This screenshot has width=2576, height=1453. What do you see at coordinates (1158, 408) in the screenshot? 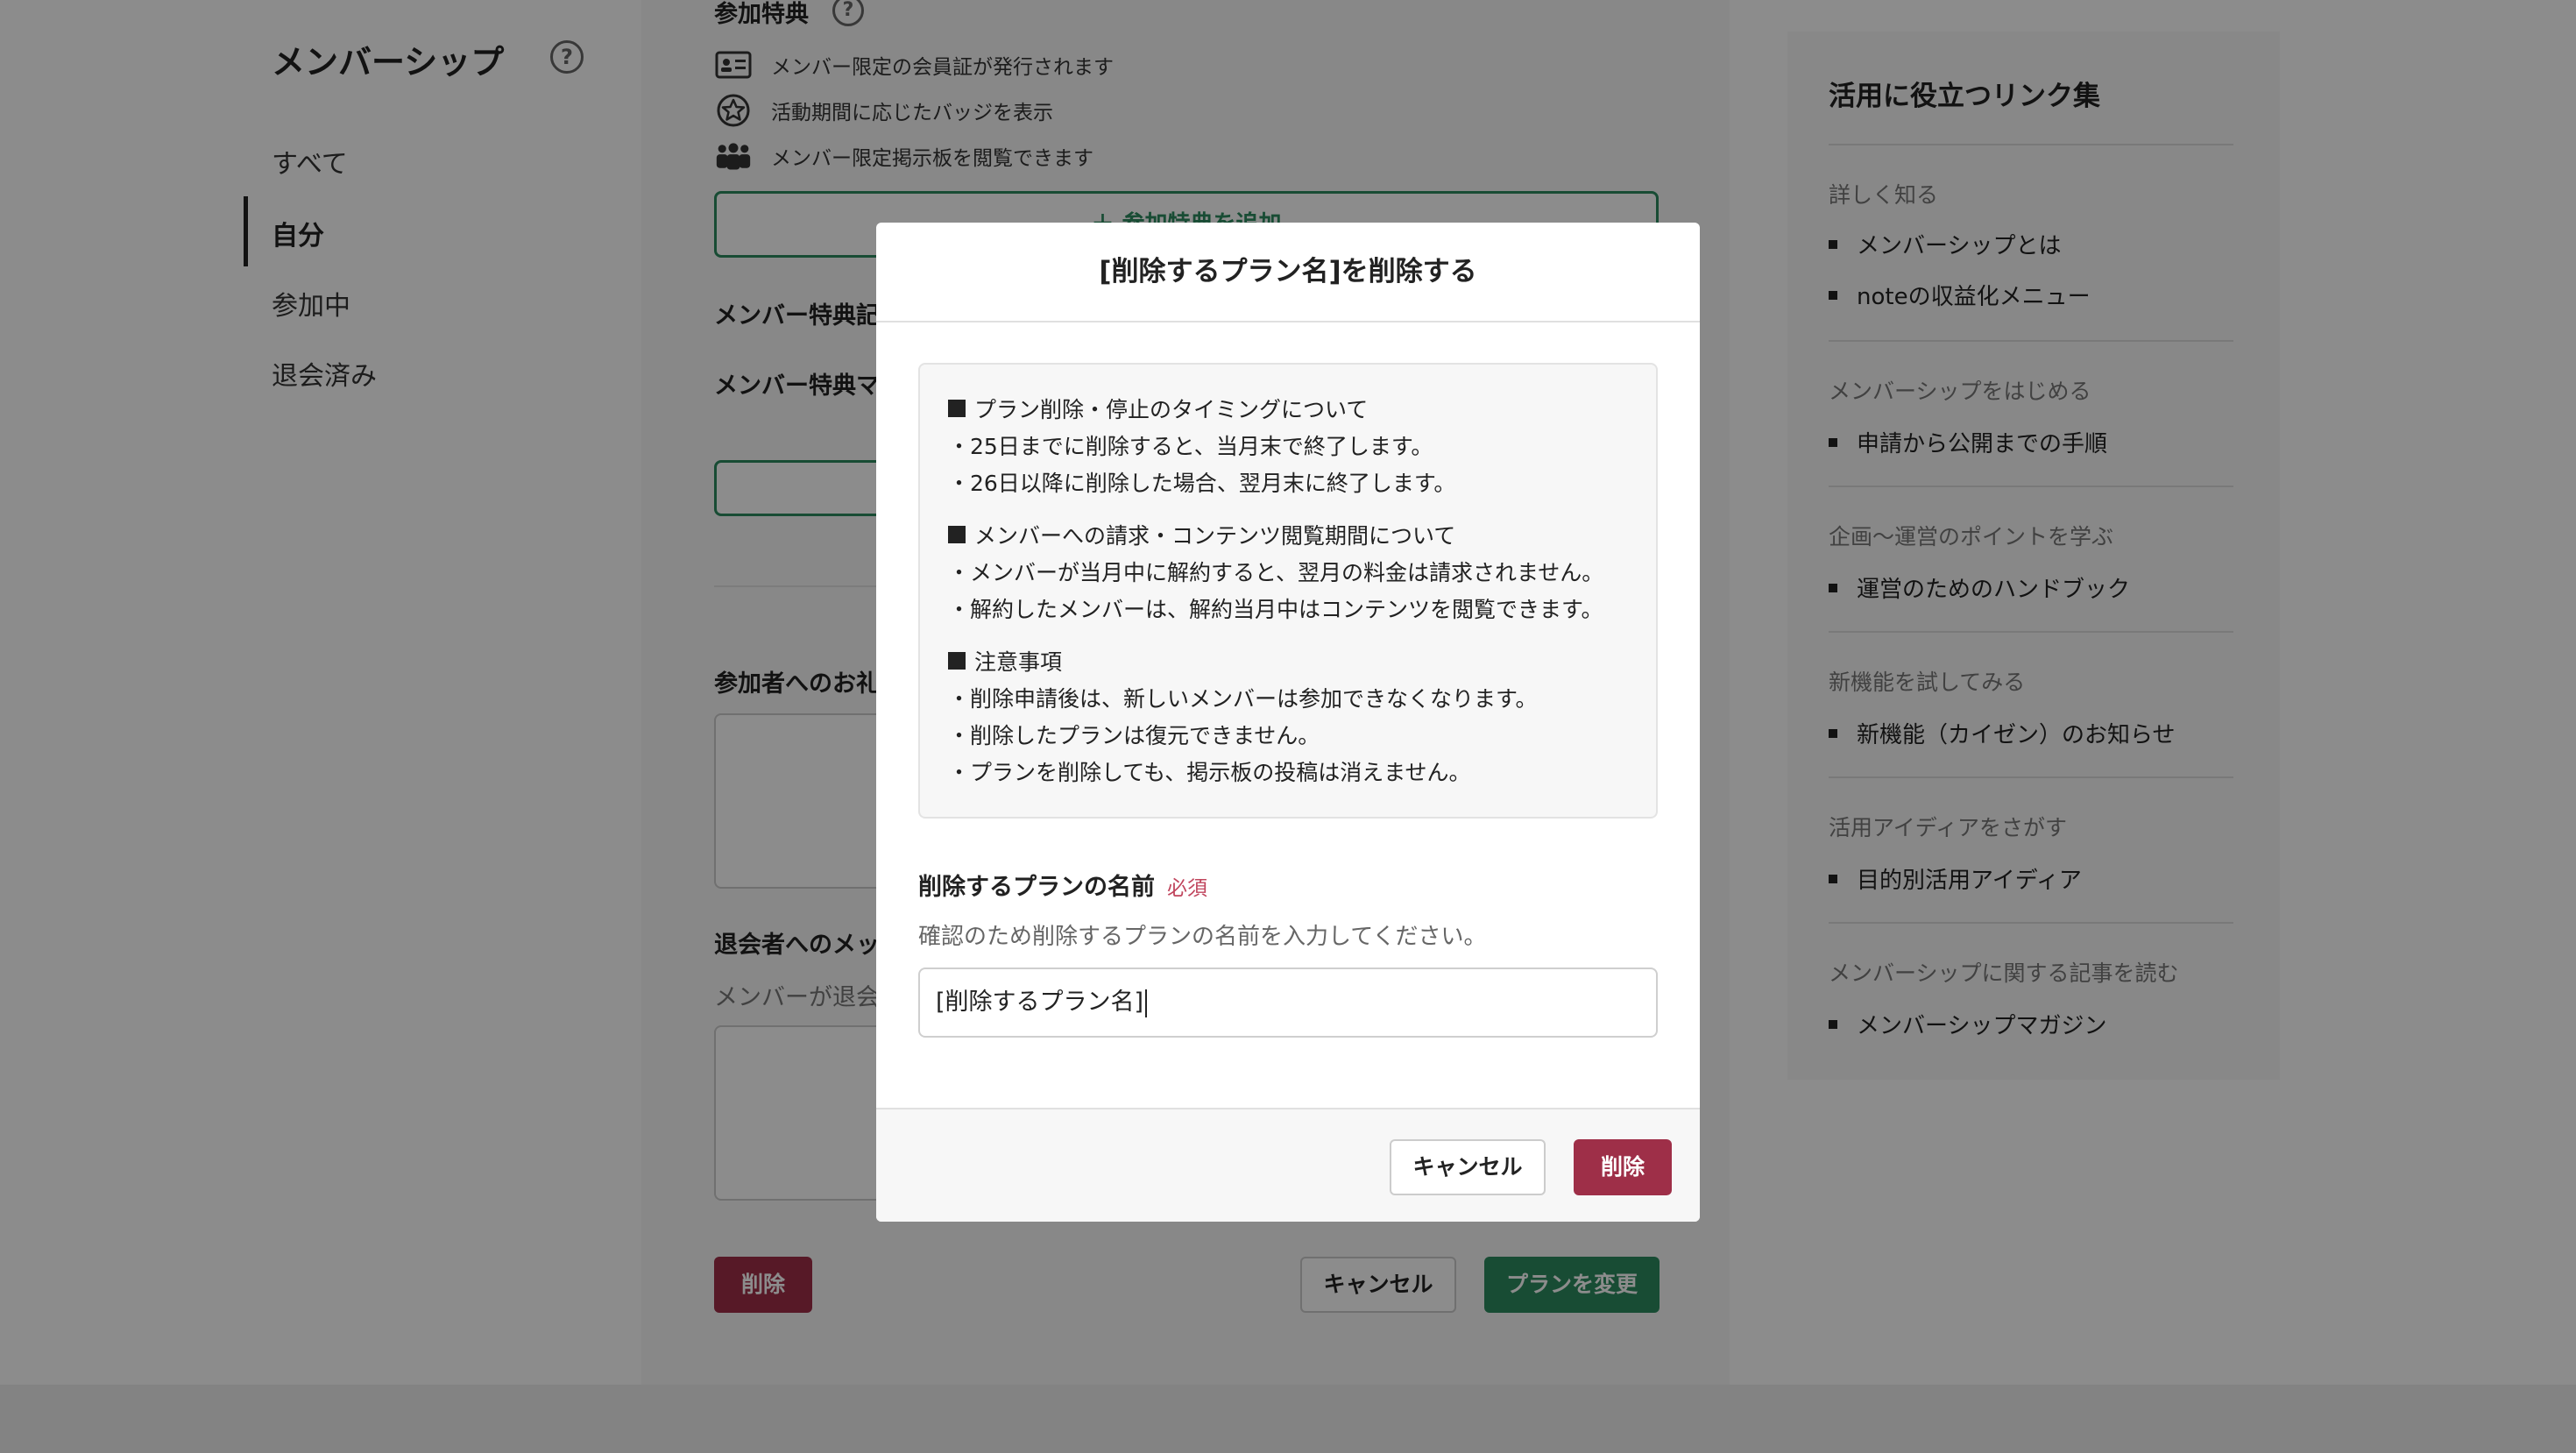
I see `notice-heading: プラン削除・停止のタイミングについて` at bounding box center [1158, 408].